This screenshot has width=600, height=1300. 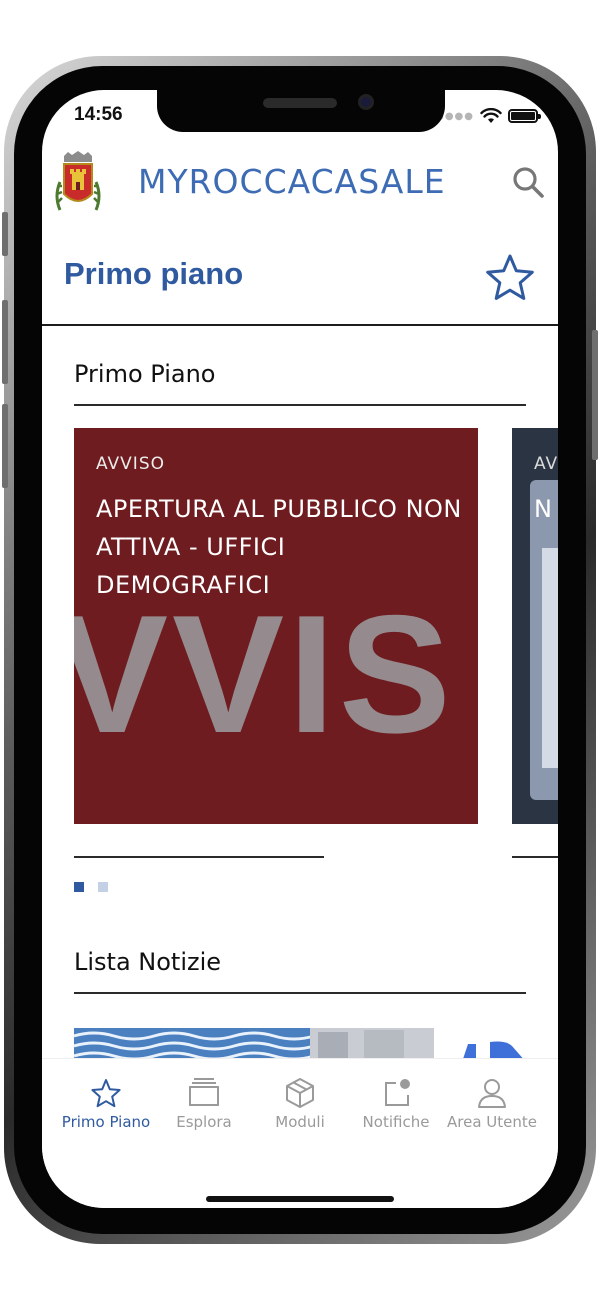 What do you see at coordinates (254, 1043) in the screenshot?
I see `news-item-image` at bounding box center [254, 1043].